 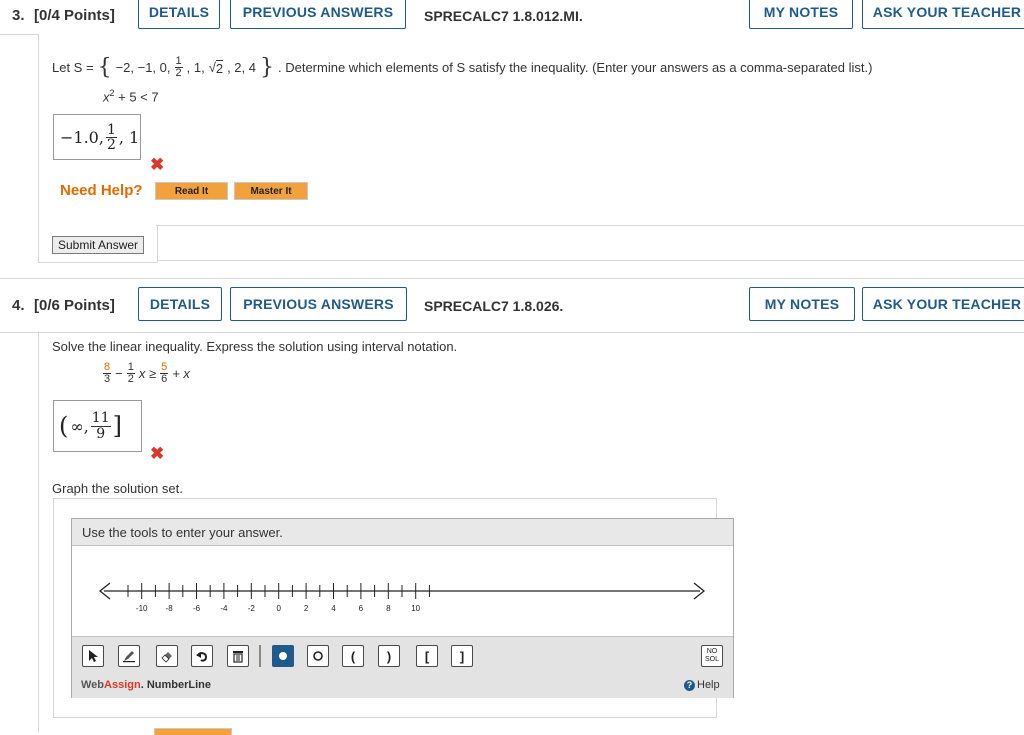 I want to click on toolbar-separator, so click(x=260, y=656).